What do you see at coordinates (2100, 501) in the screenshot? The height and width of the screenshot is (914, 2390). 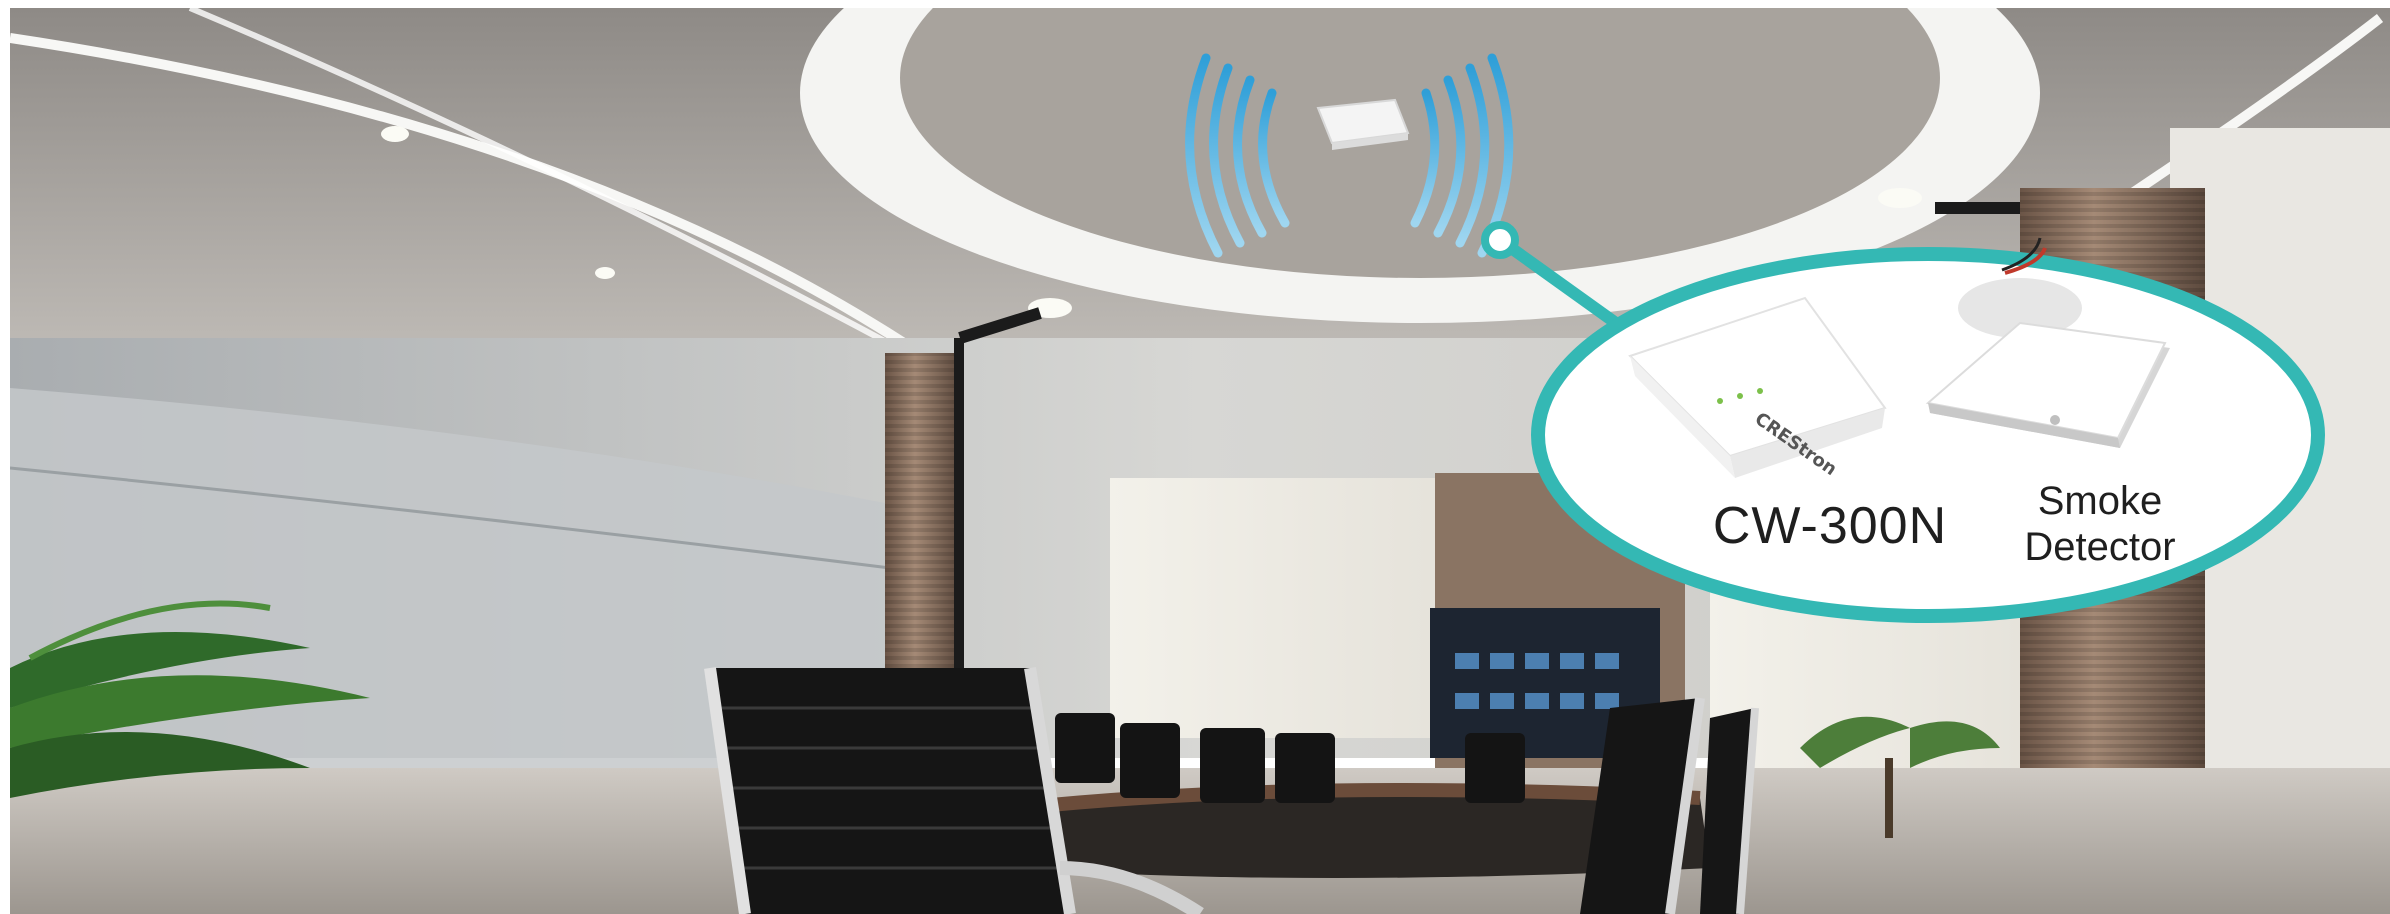 I see `smoke-detector-label-line1: Smoke` at bounding box center [2100, 501].